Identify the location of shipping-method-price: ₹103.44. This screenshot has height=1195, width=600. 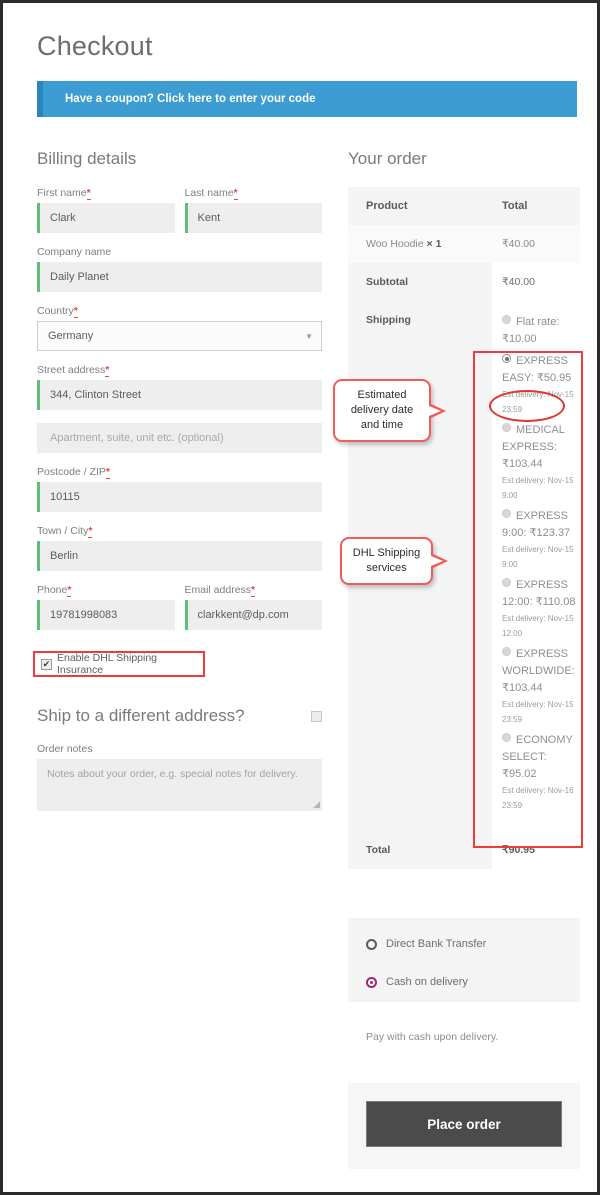
(522, 688).